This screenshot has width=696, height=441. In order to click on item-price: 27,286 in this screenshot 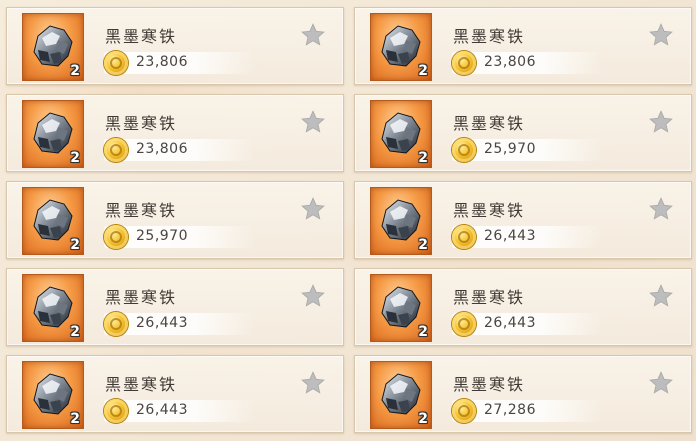, I will do `click(510, 410)`.